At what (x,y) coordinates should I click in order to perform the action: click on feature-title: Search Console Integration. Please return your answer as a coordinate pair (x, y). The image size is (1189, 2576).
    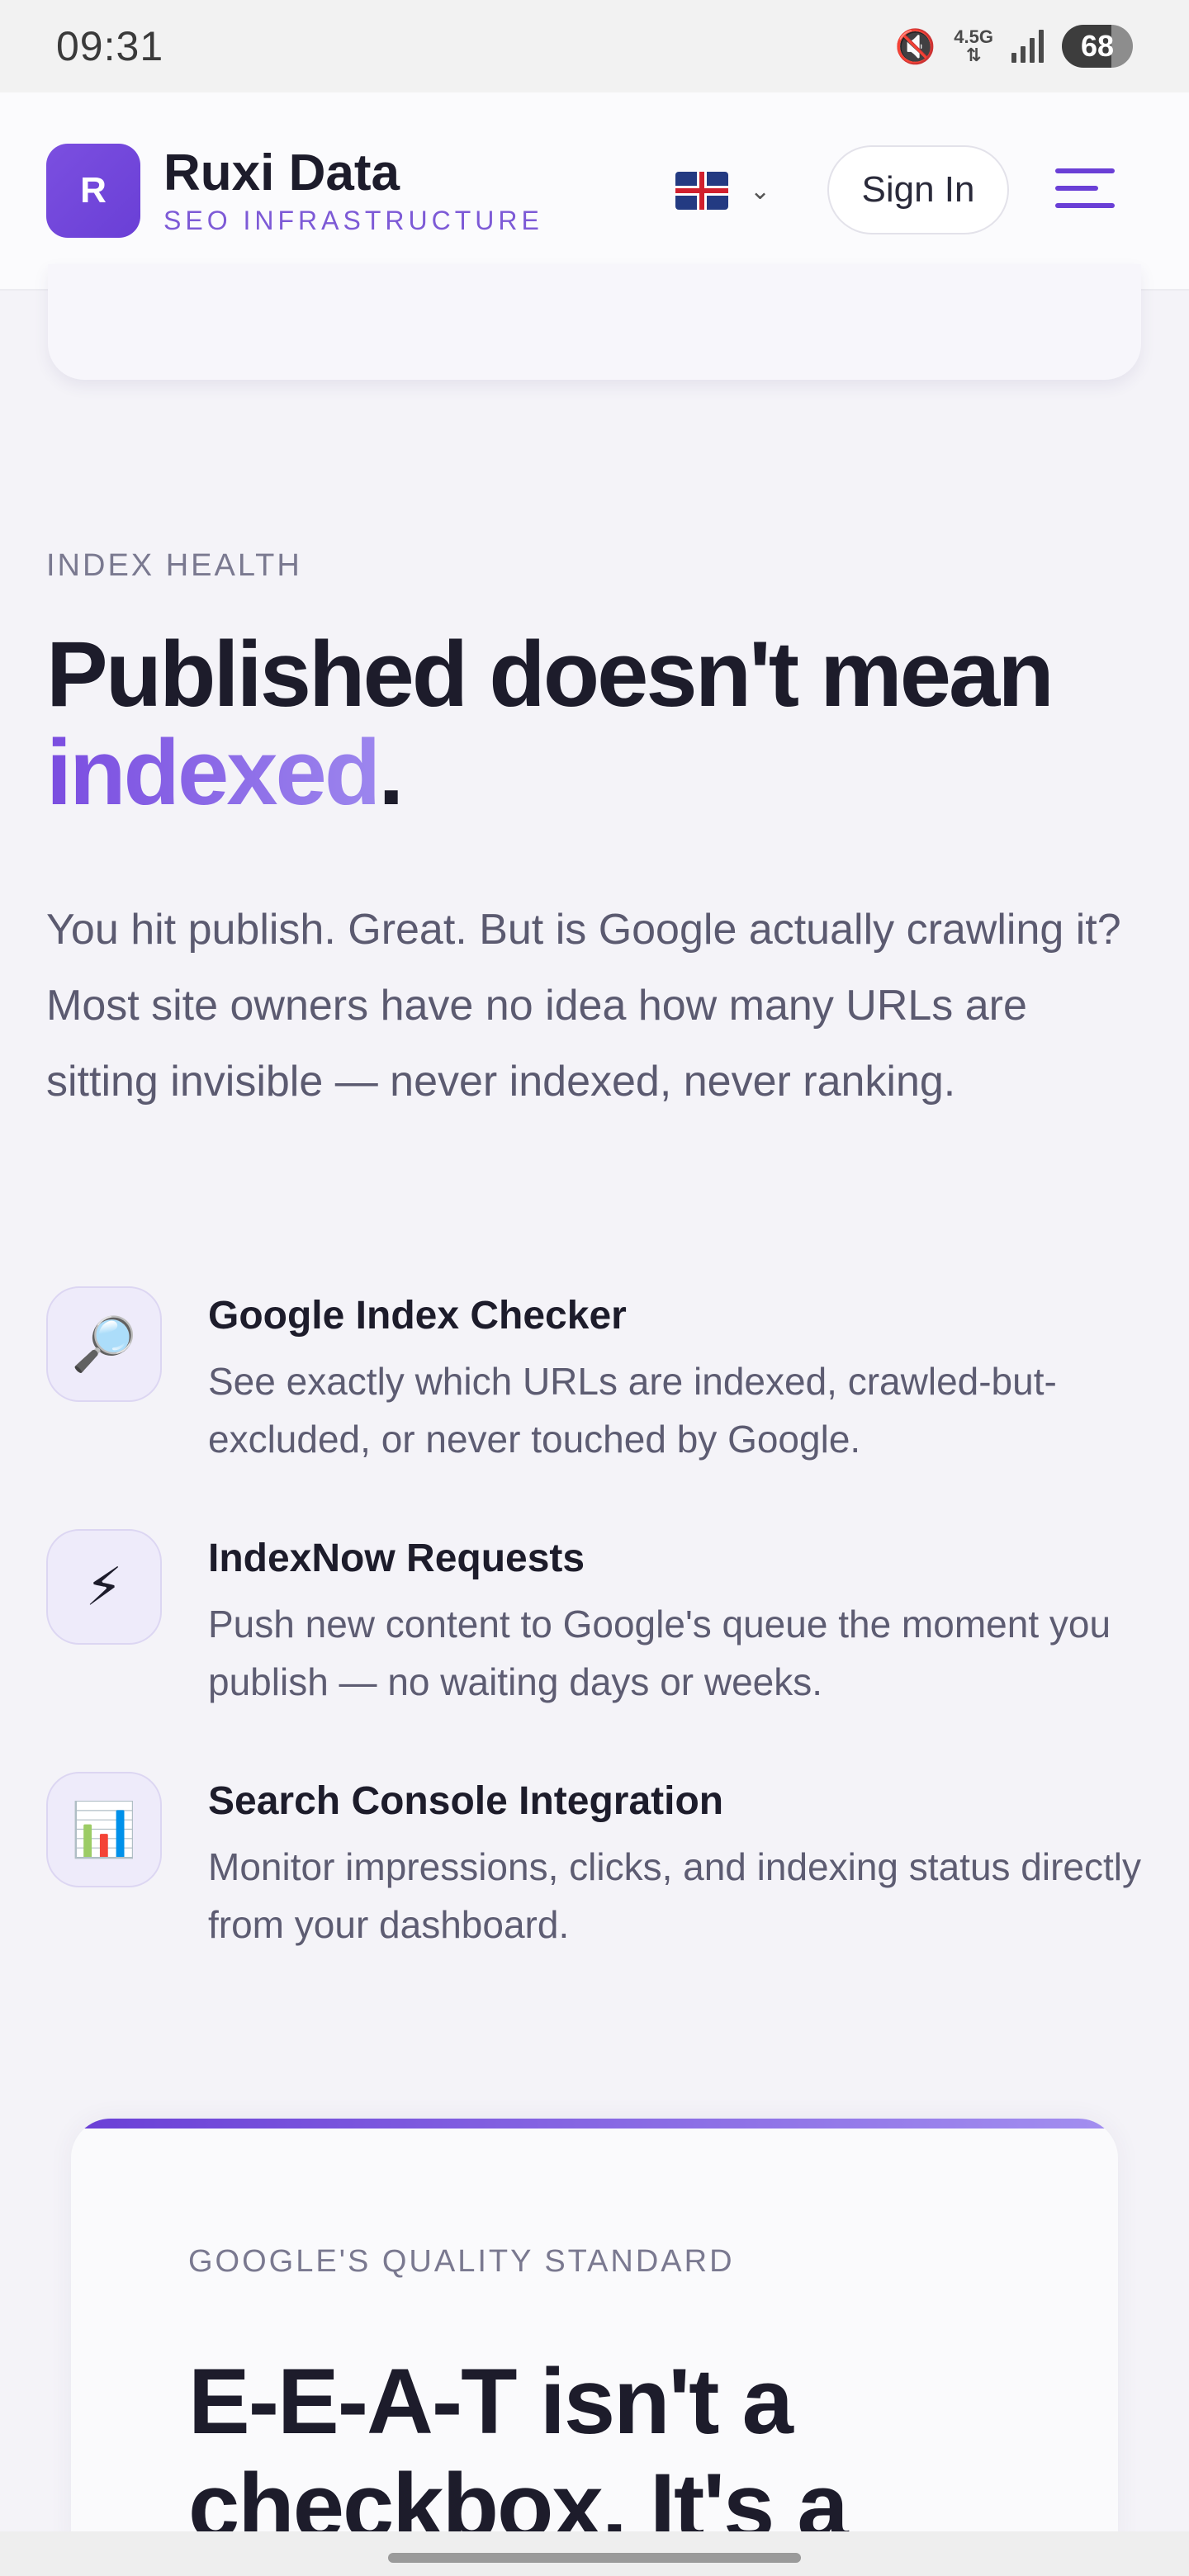
    Looking at the image, I should click on (466, 1801).